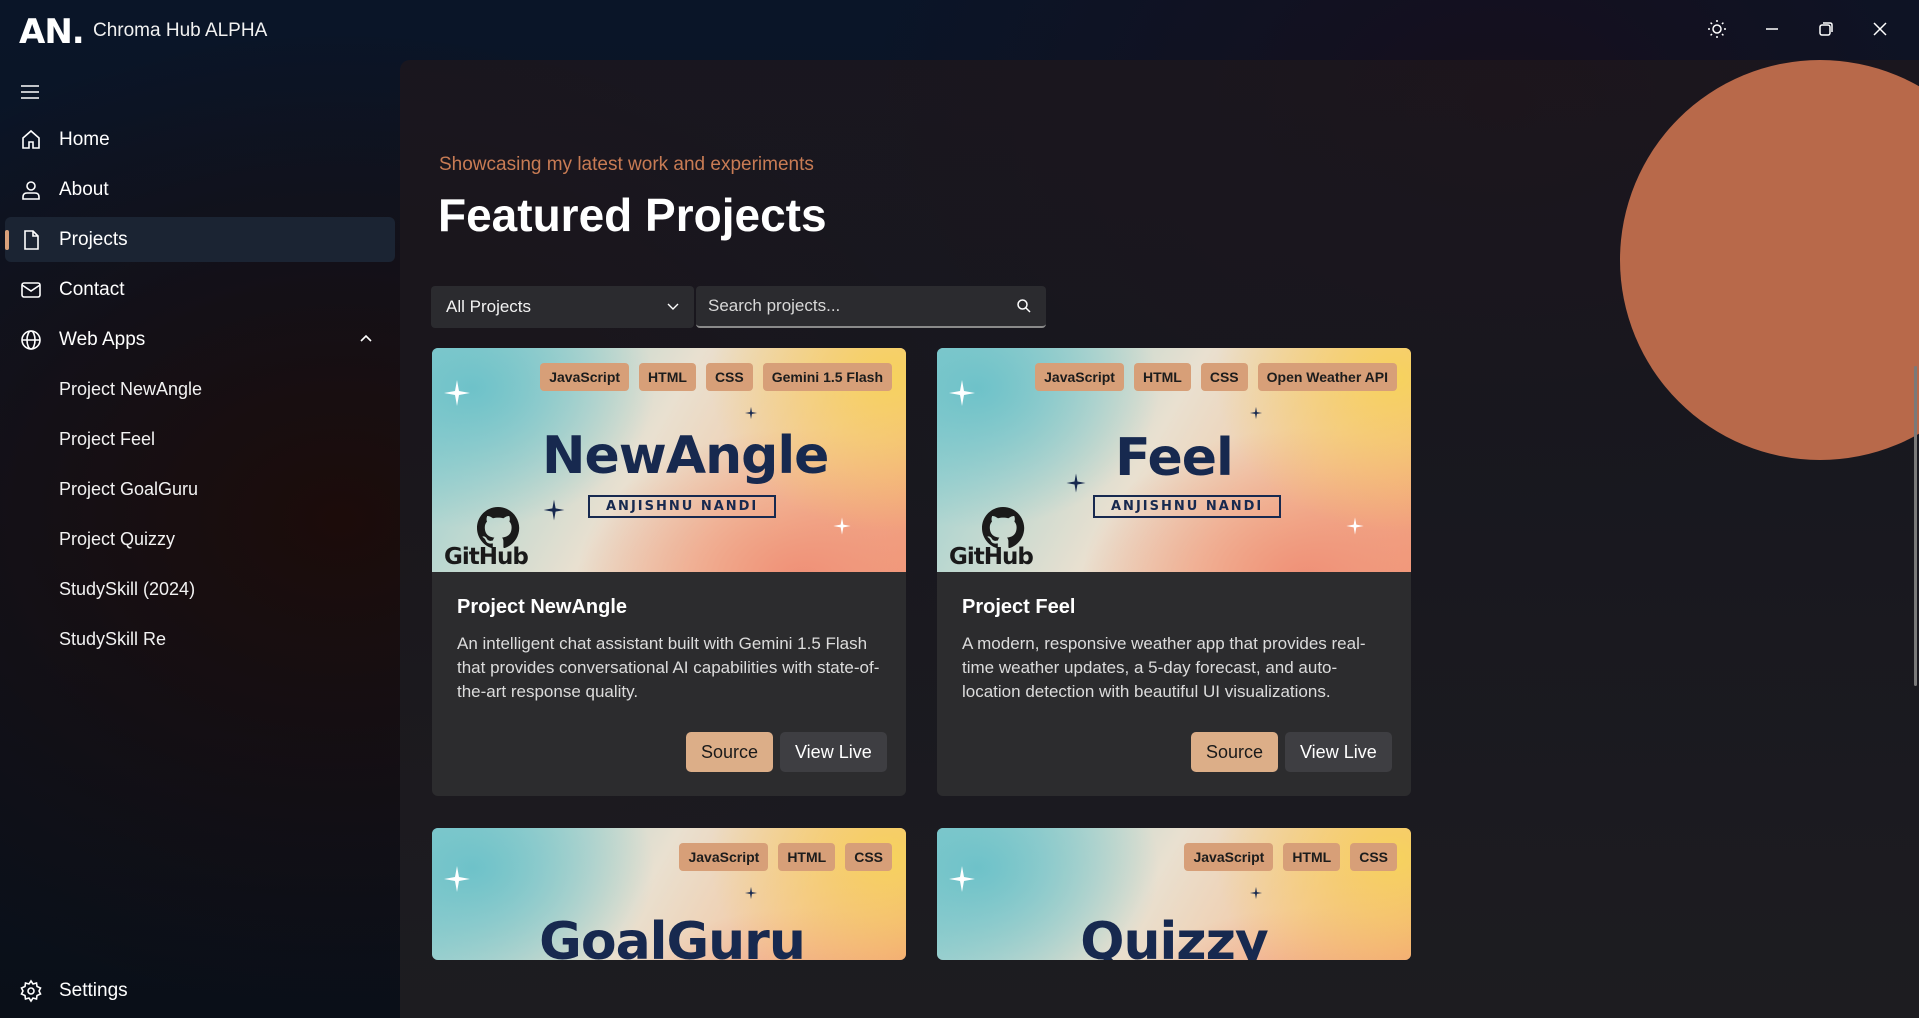 The width and height of the screenshot is (1919, 1018). I want to click on app-logo: AN., so click(52, 32).